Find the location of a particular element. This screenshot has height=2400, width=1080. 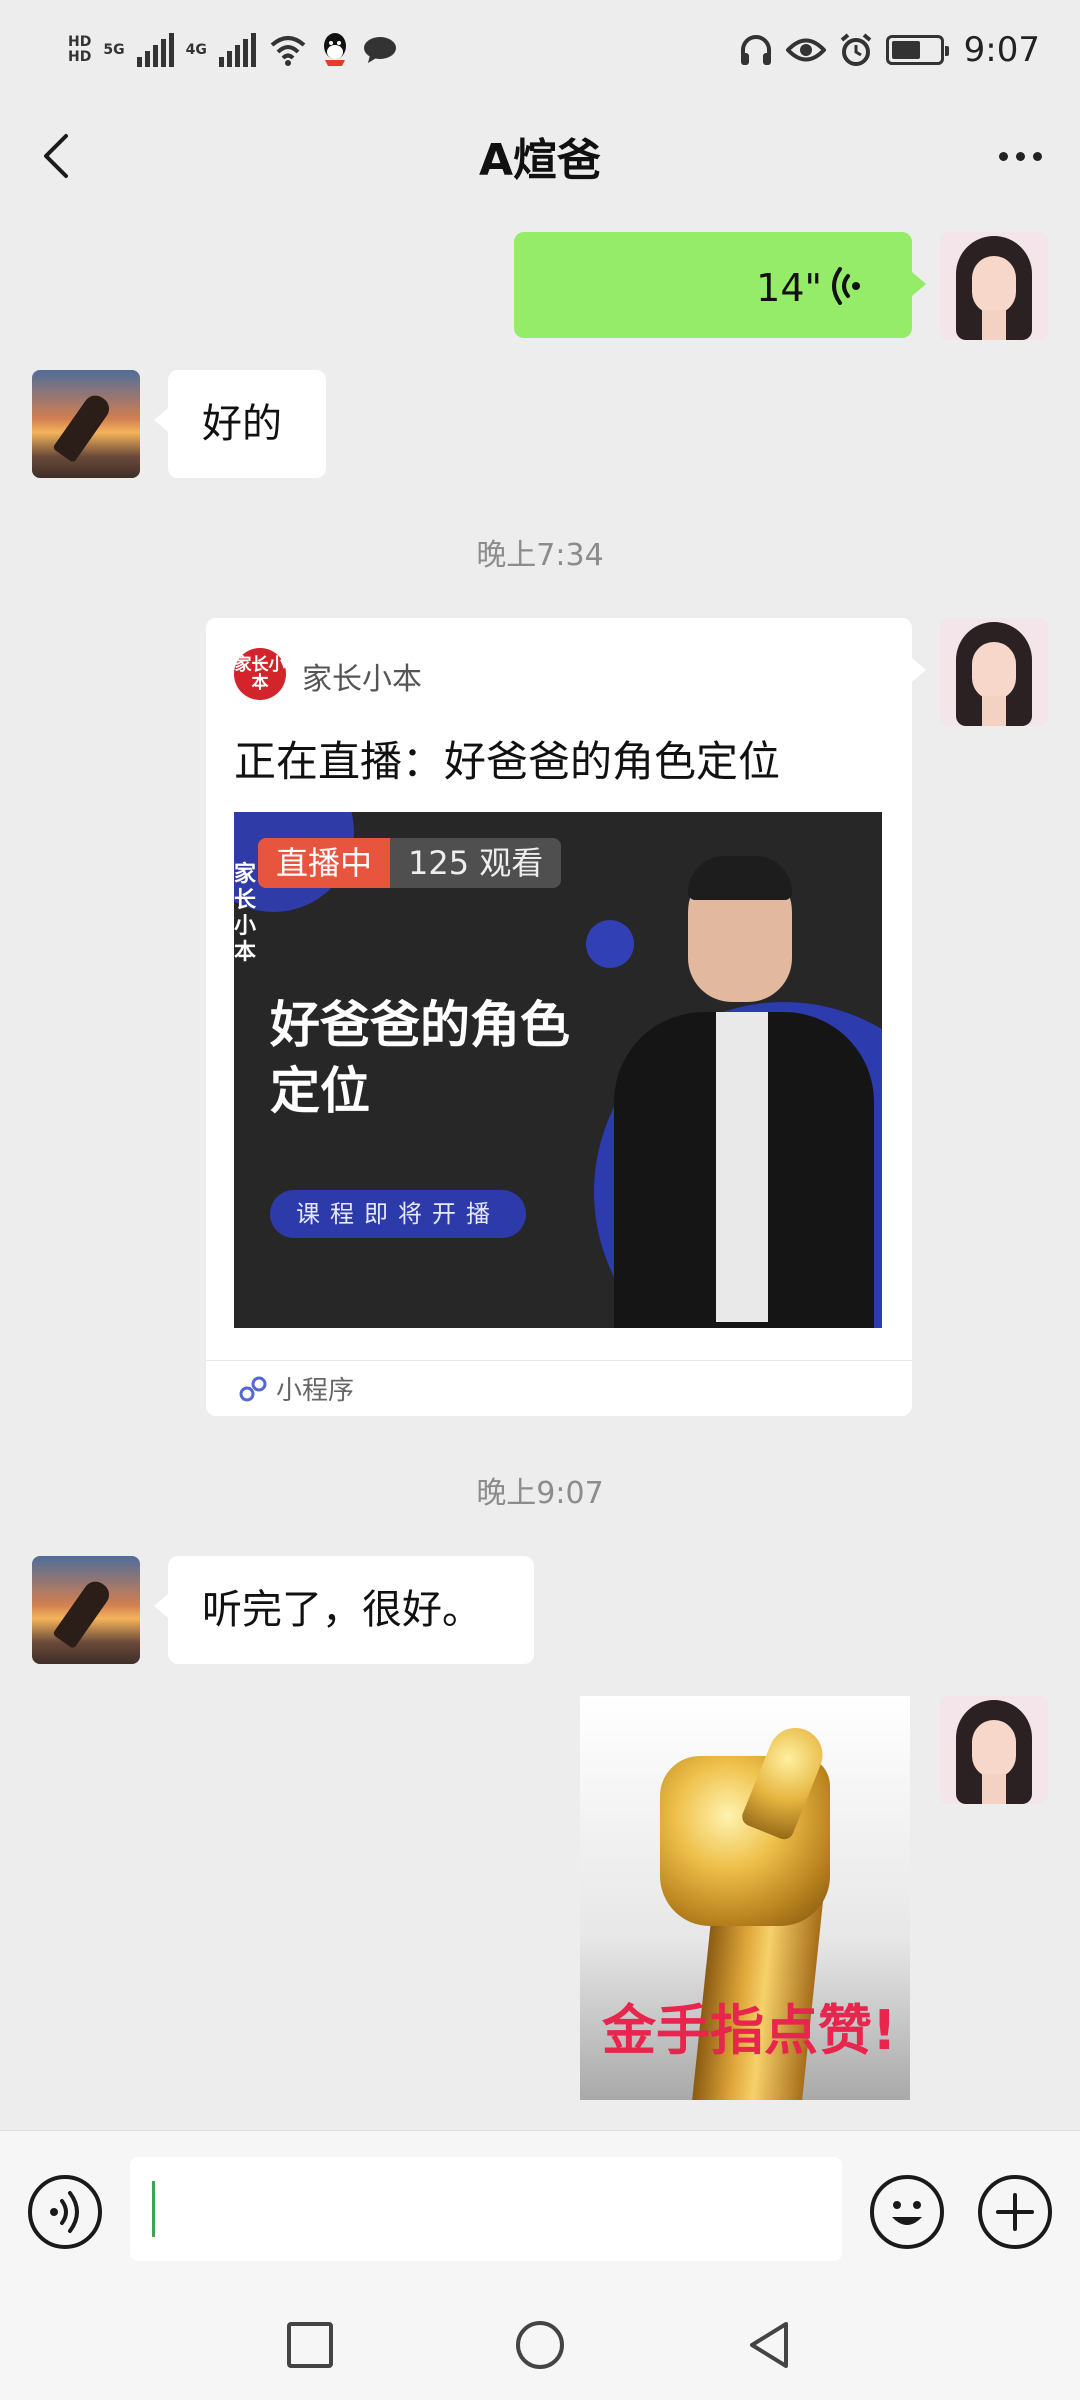

status-bar-right: 9:07 is located at coordinates (889, 50).